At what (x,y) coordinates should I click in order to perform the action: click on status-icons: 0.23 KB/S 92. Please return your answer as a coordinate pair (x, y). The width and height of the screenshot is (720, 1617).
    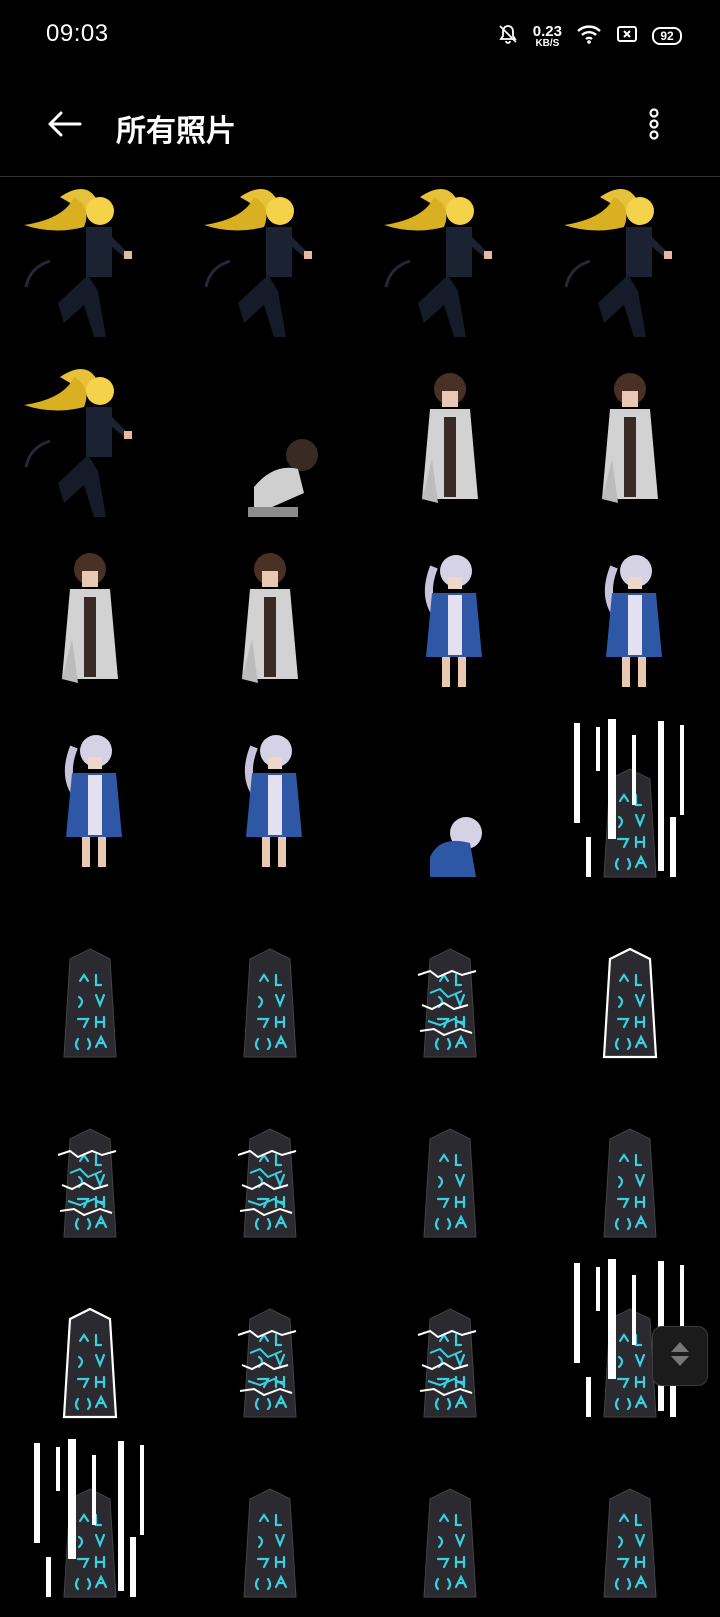
    Looking at the image, I should click on (589, 36).